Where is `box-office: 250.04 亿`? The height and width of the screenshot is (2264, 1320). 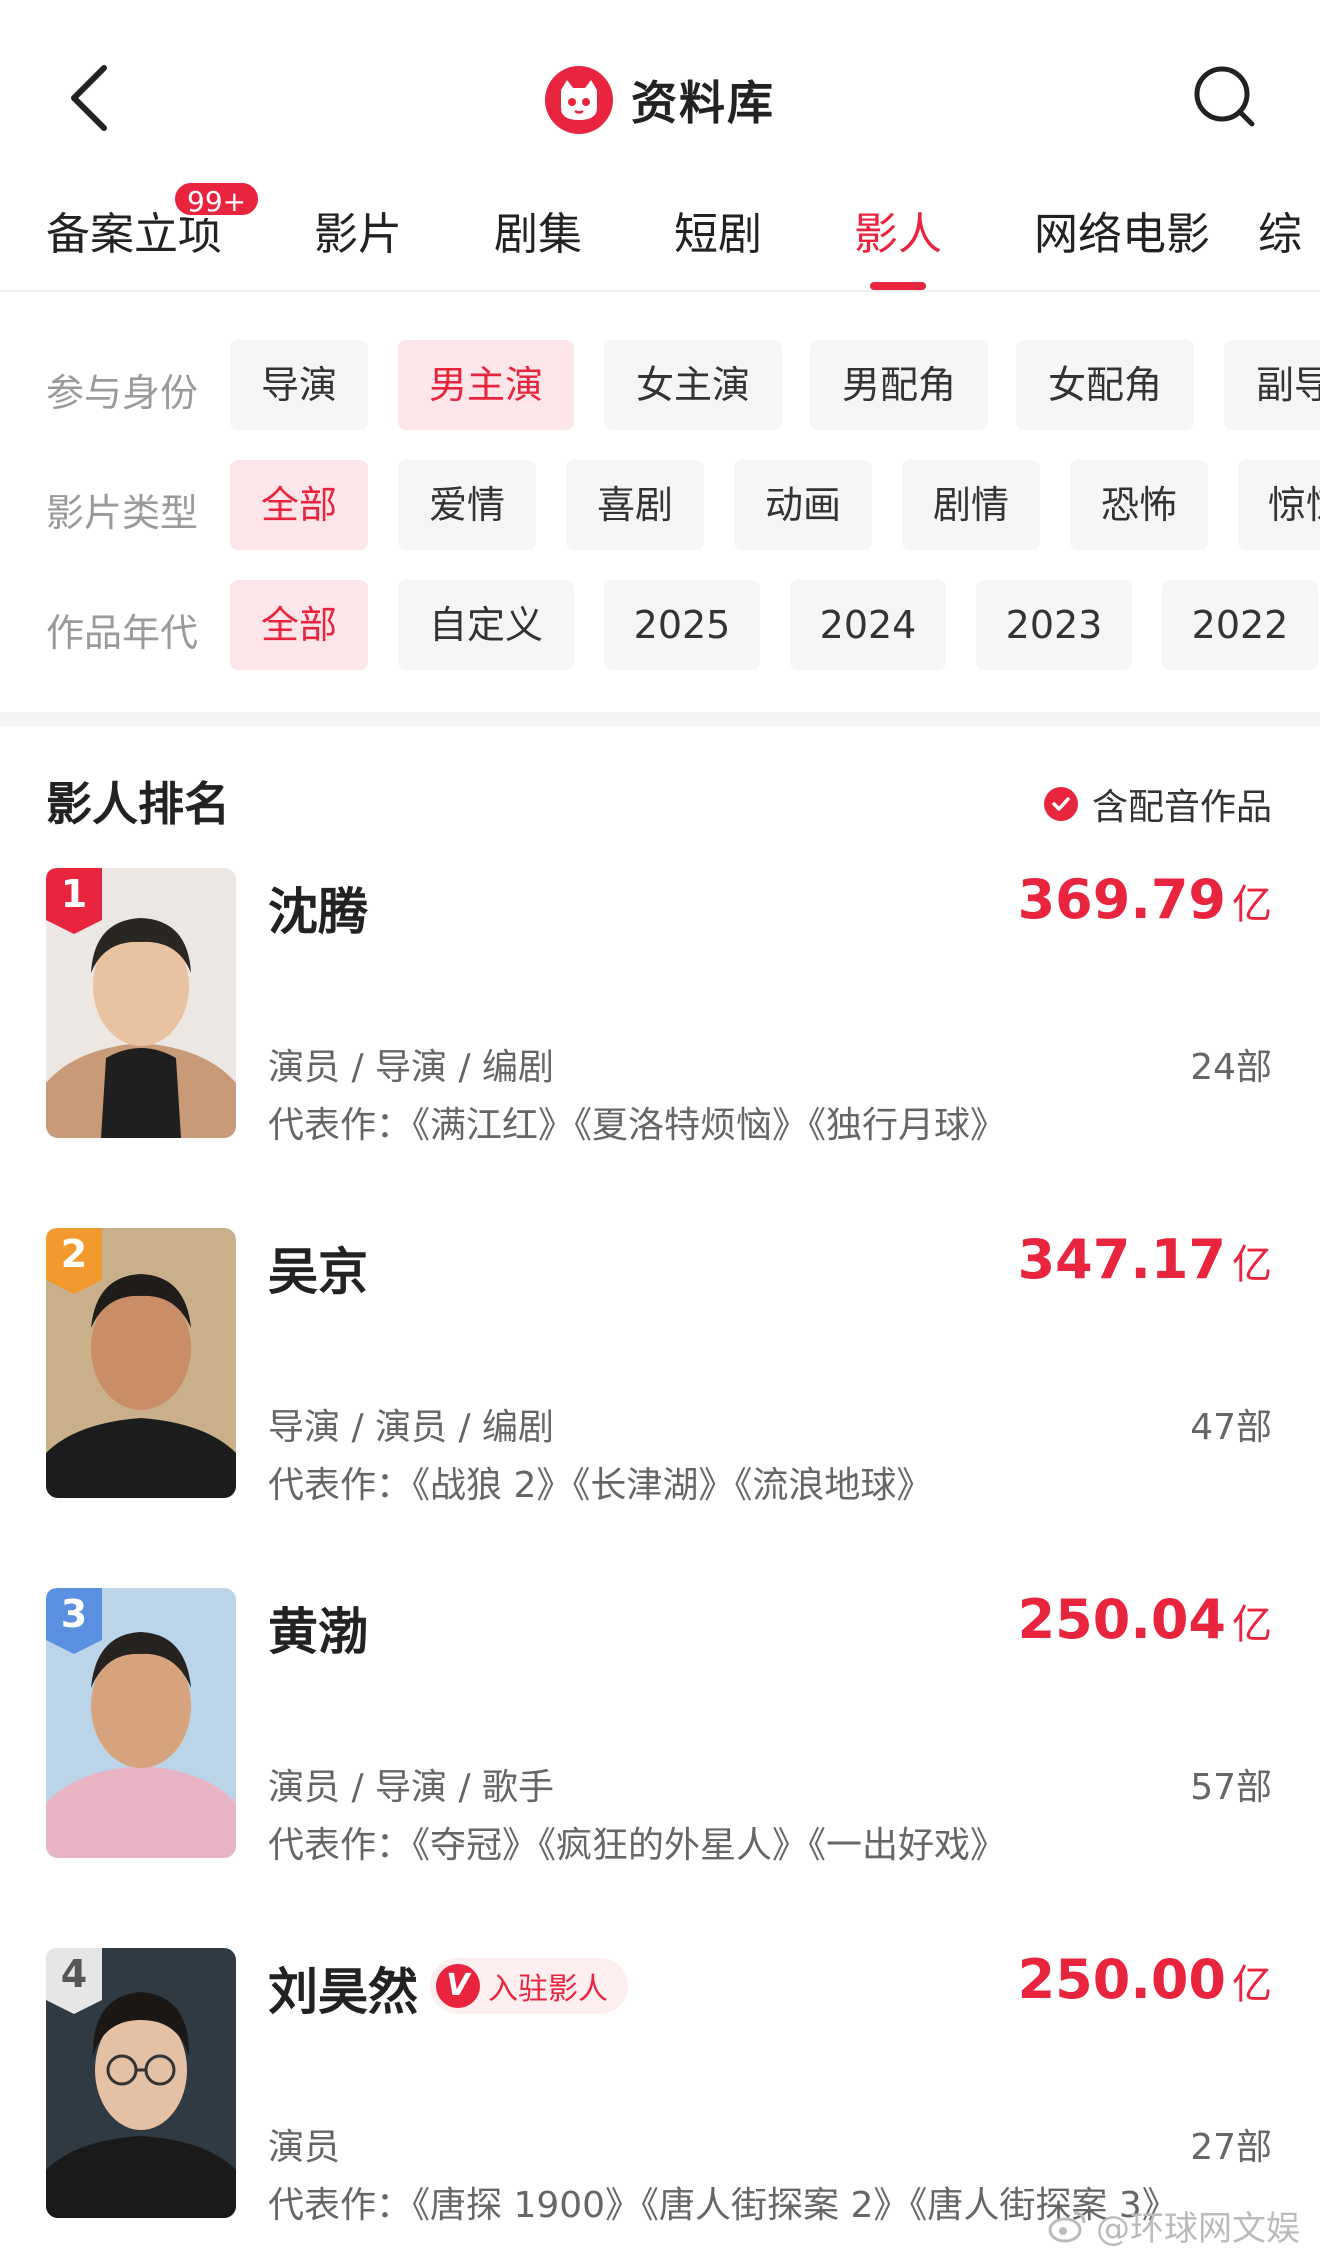
box-office: 250.04 亿 is located at coordinates (1145, 1619).